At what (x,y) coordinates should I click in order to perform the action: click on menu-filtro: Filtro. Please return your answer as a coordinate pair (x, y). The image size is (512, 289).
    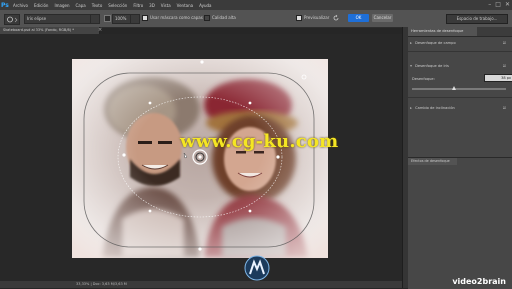
    Looking at the image, I should click on (138, 5).